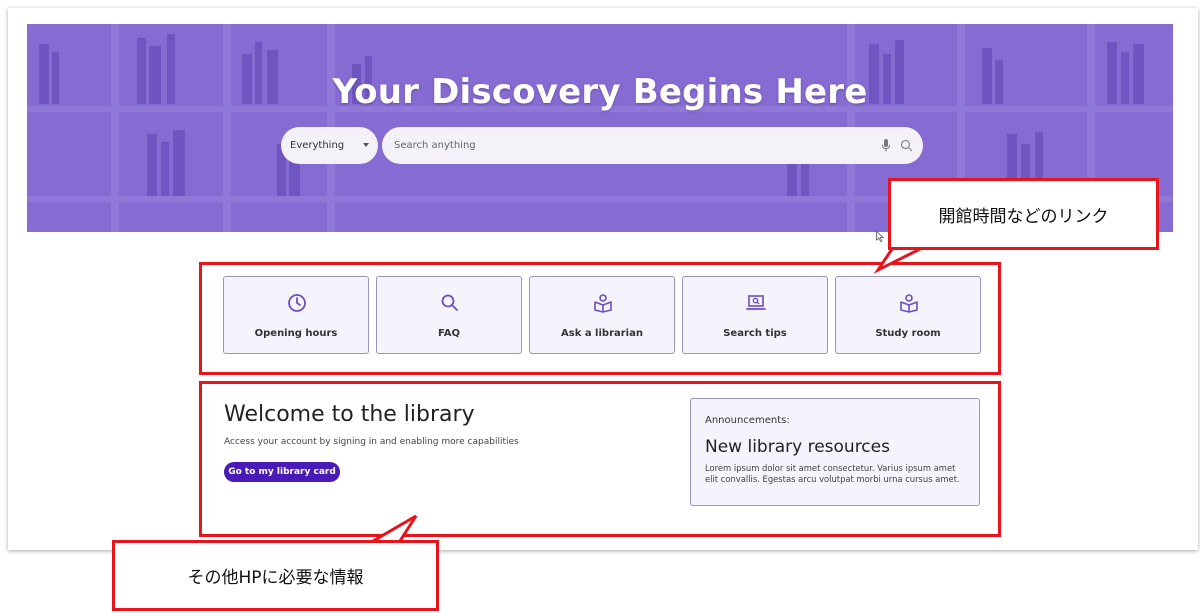  I want to click on quick-link-ask-a-librarian: Ask a librarian, so click(602, 315).